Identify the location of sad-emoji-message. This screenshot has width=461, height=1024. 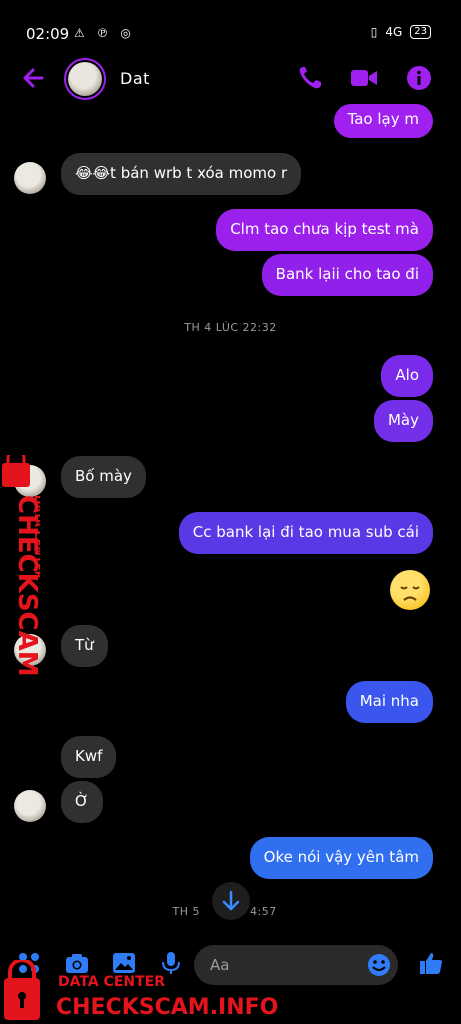
(410, 590).